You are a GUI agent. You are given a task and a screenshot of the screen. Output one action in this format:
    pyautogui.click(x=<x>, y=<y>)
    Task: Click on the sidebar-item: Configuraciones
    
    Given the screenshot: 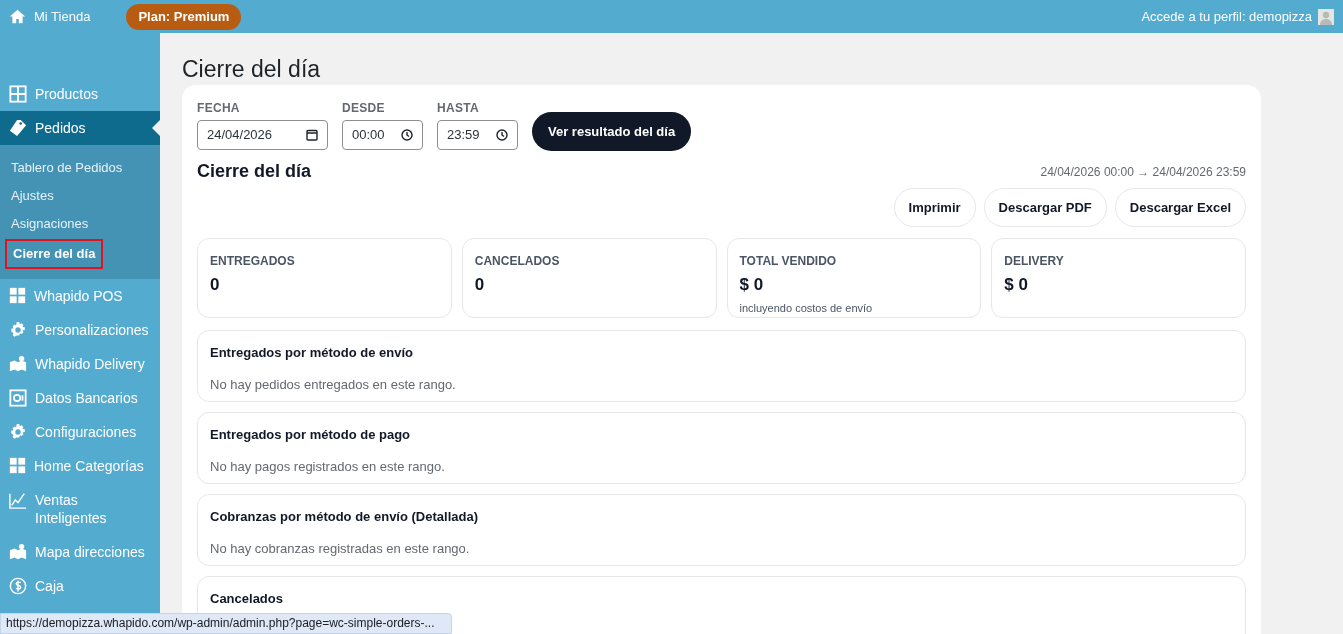 What is the action you would take?
    pyautogui.click(x=80, y=432)
    